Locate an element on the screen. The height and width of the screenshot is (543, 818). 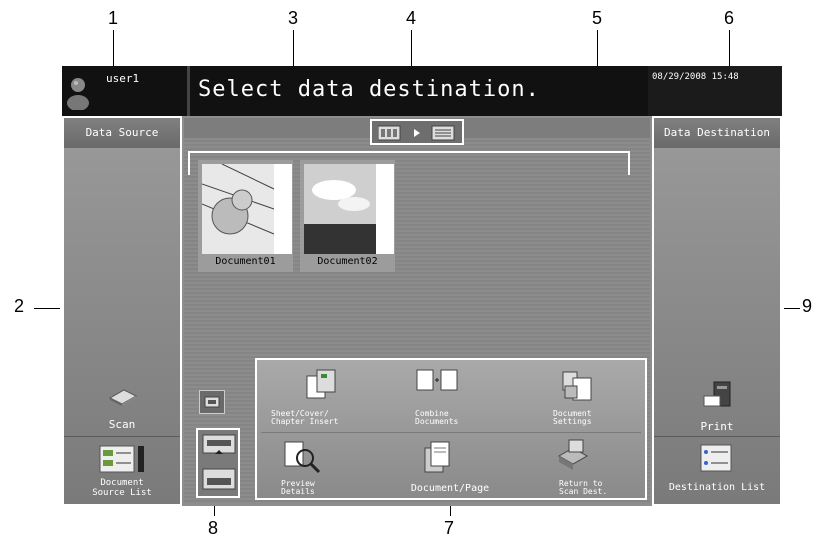
sheet-label-2: Chapter Insert is located at coordinates (305, 421).